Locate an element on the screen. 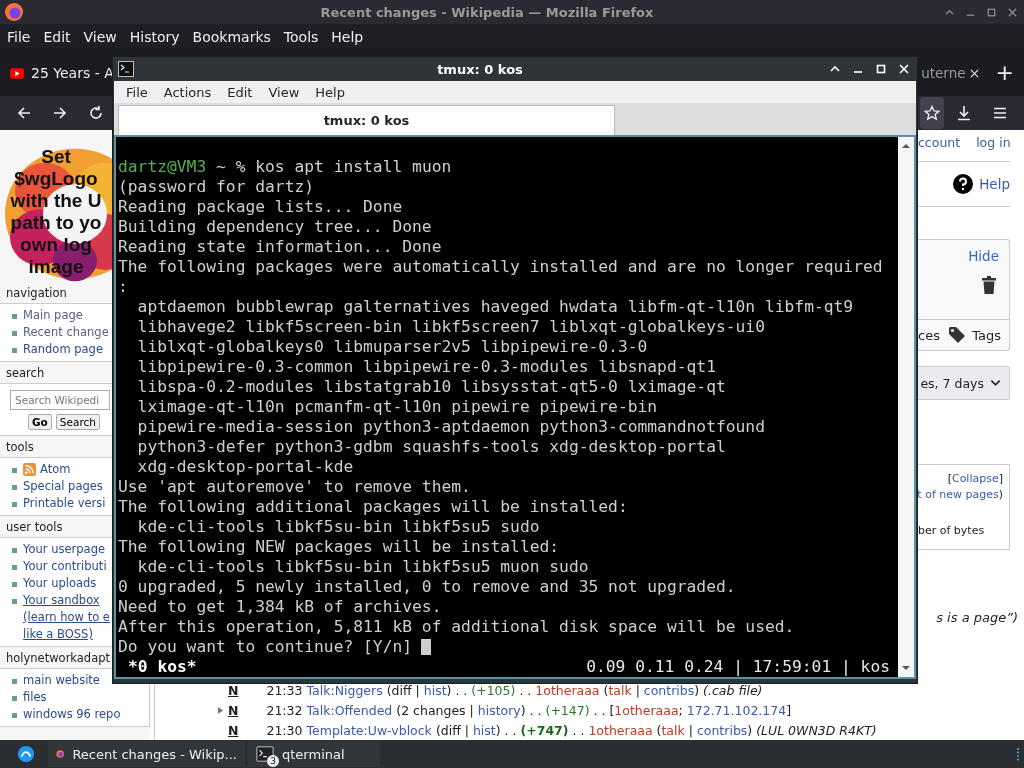  change-text: ) . . is located at coordinates (457, 690).